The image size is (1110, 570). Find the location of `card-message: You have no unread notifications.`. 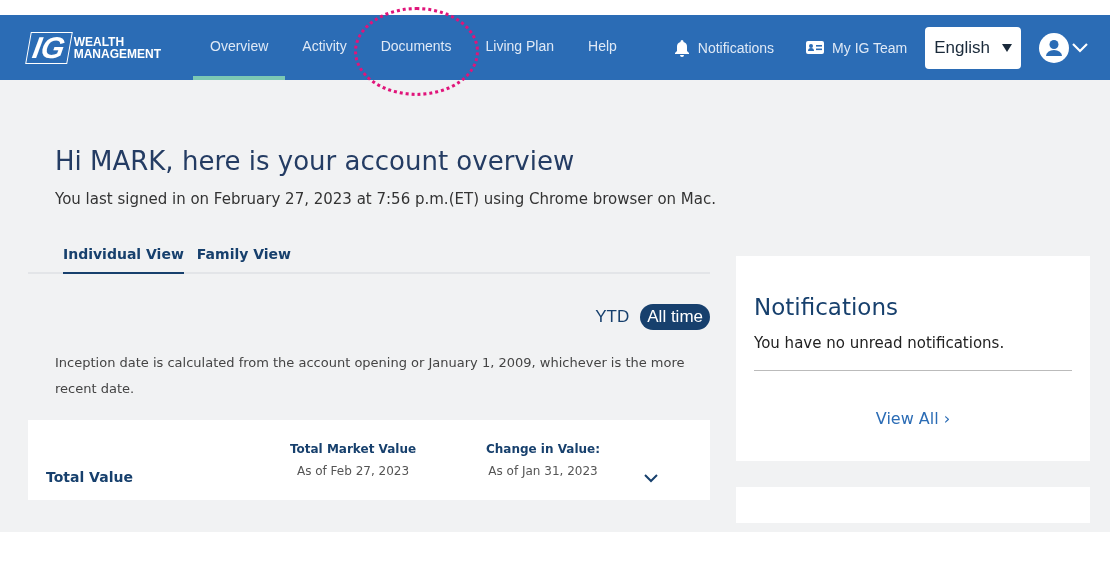

card-message: You have no unread notifications. is located at coordinates (880, 343).